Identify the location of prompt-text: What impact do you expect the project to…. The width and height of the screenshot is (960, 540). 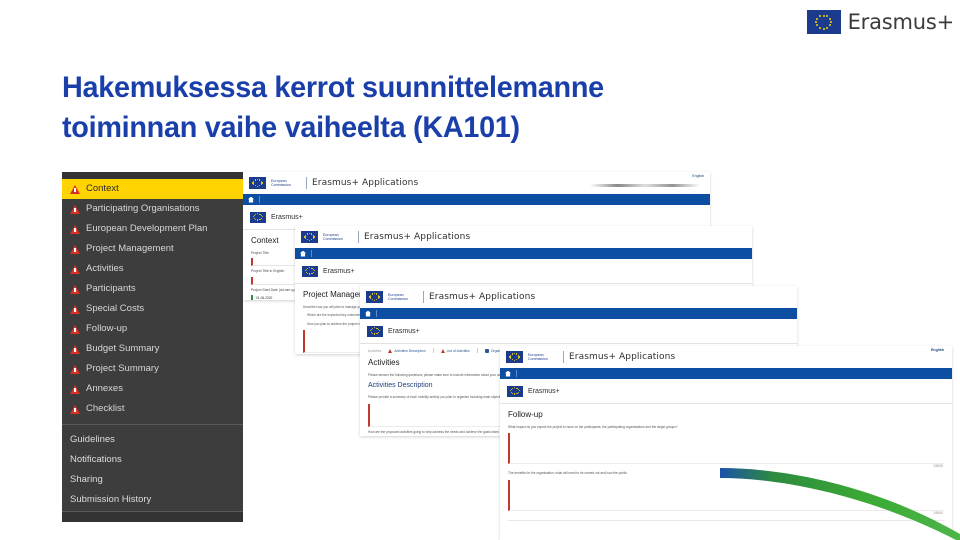
(593, 427).